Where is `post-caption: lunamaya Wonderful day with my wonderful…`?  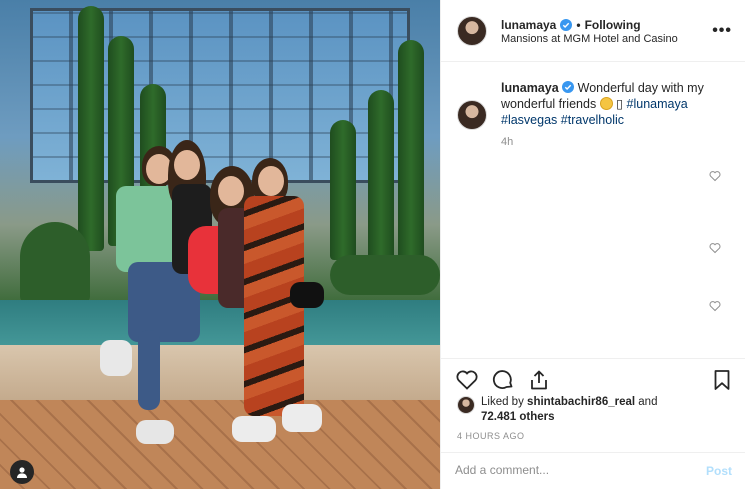
post-caption: lunamaya Wonderful day with my wonderful… is located at coordinates (616, 104).